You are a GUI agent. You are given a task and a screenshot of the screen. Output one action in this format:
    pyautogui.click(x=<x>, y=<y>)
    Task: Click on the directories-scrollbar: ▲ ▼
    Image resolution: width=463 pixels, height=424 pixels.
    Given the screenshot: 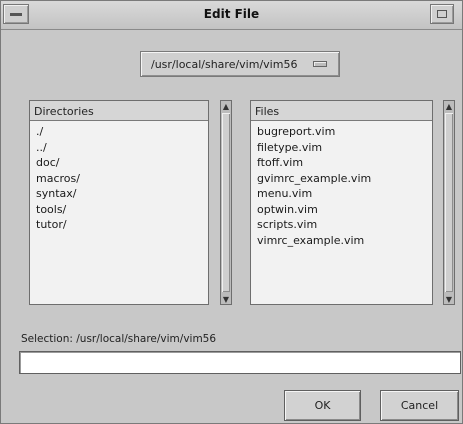 What is the action you would take?
    pyautogui.click(x=226, y=202)
    